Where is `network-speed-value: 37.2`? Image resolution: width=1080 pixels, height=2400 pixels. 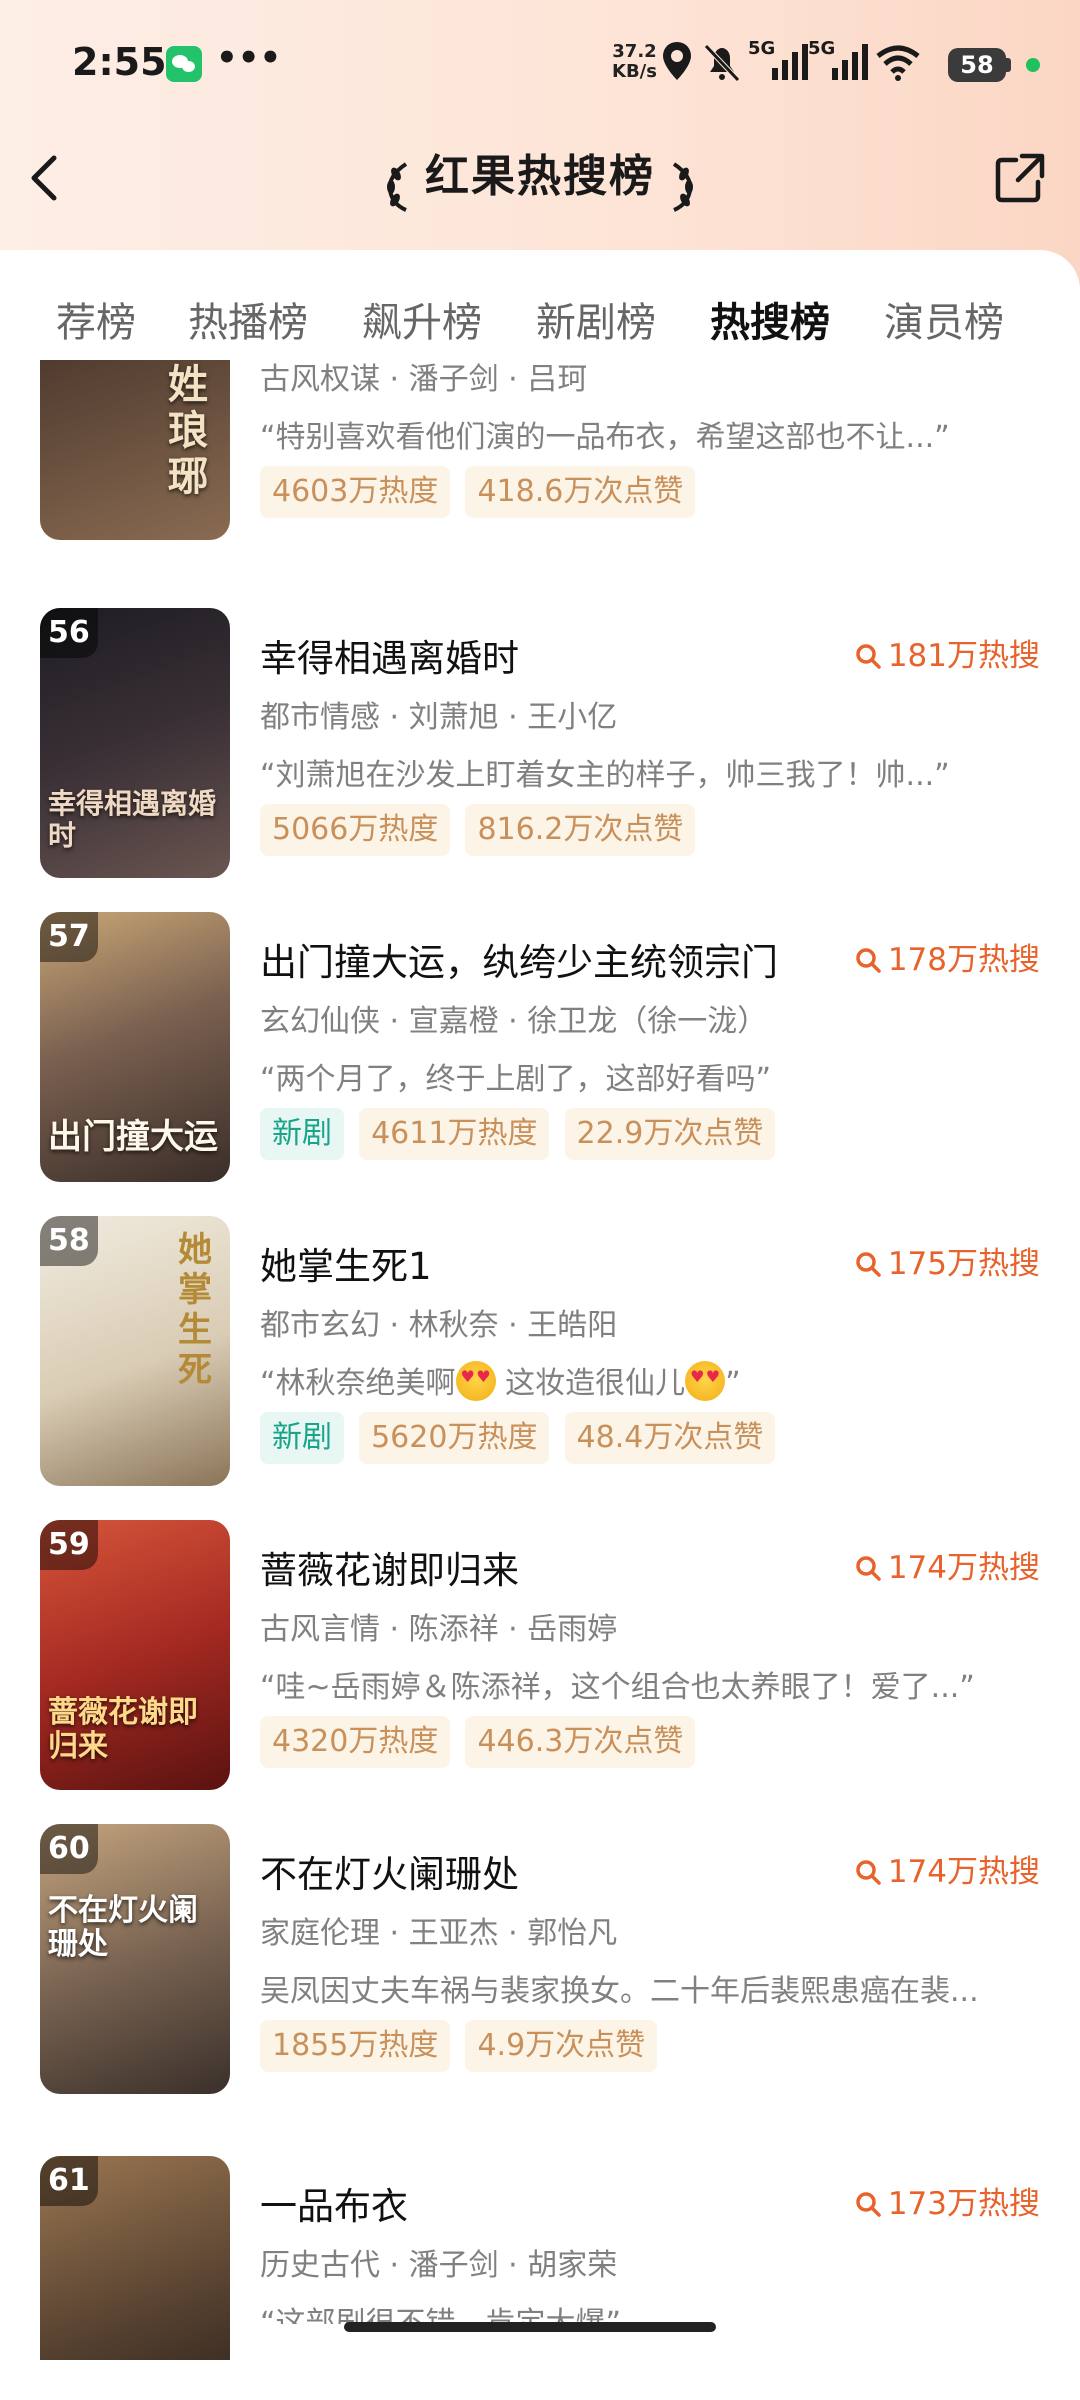
network-speed-value: 37.2 is located at coordinates (634, 51).